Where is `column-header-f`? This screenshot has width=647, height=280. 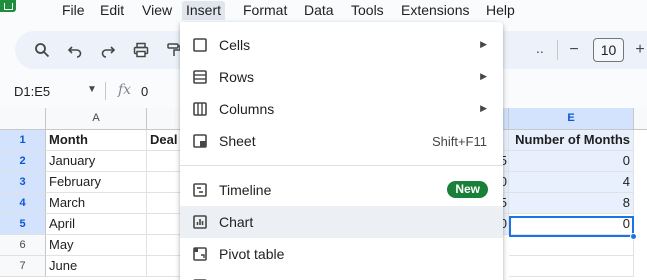
column-header-f is located at coordinates (640, 119).